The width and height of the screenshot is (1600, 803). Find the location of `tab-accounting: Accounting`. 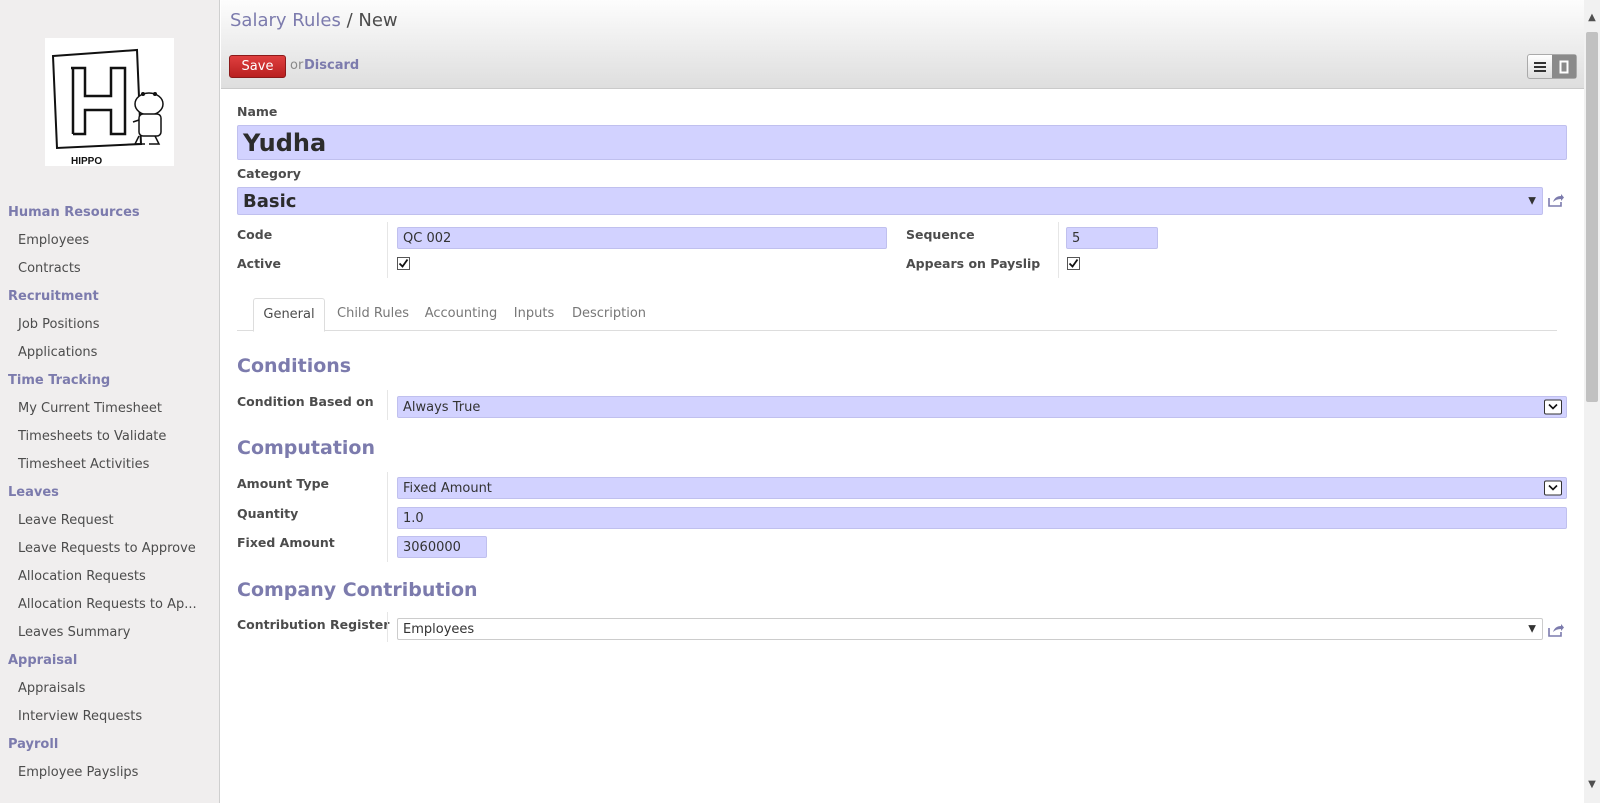

tab-accounting: Accounting is located at coordinates (461, 314).